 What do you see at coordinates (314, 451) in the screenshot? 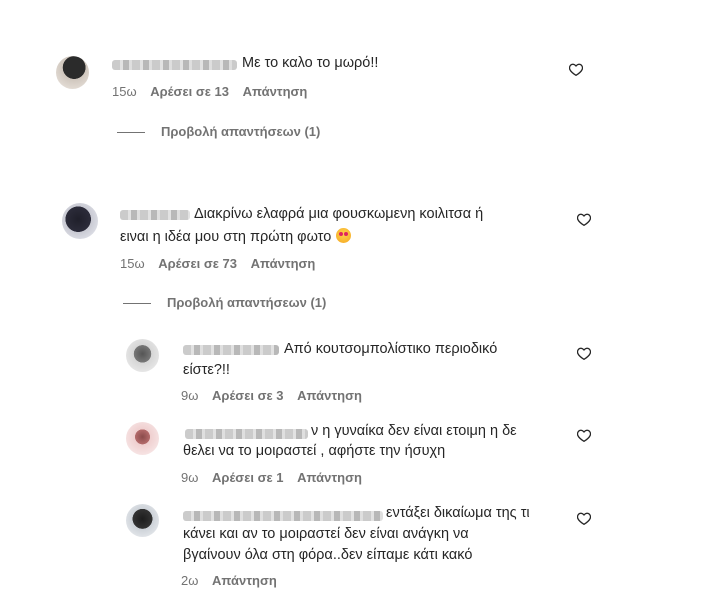
I see `reply-text-line2: θελει να το μοιραστεί , αφήστε την ήσυχη` at bounding box center [314, 451].